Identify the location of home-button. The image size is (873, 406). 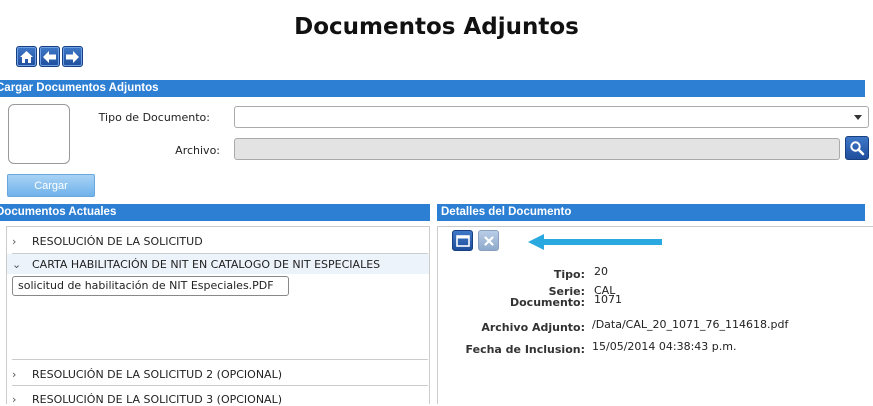
(26, 56).